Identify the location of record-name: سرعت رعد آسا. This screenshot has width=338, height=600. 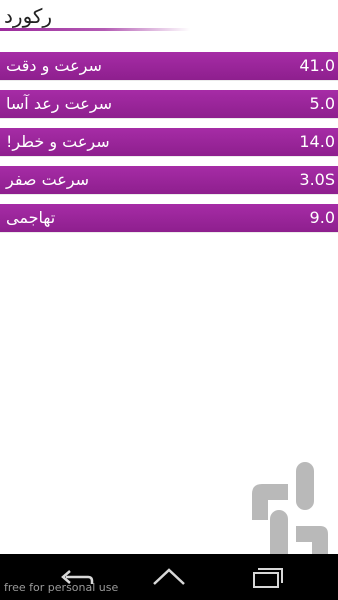
(59, 103).